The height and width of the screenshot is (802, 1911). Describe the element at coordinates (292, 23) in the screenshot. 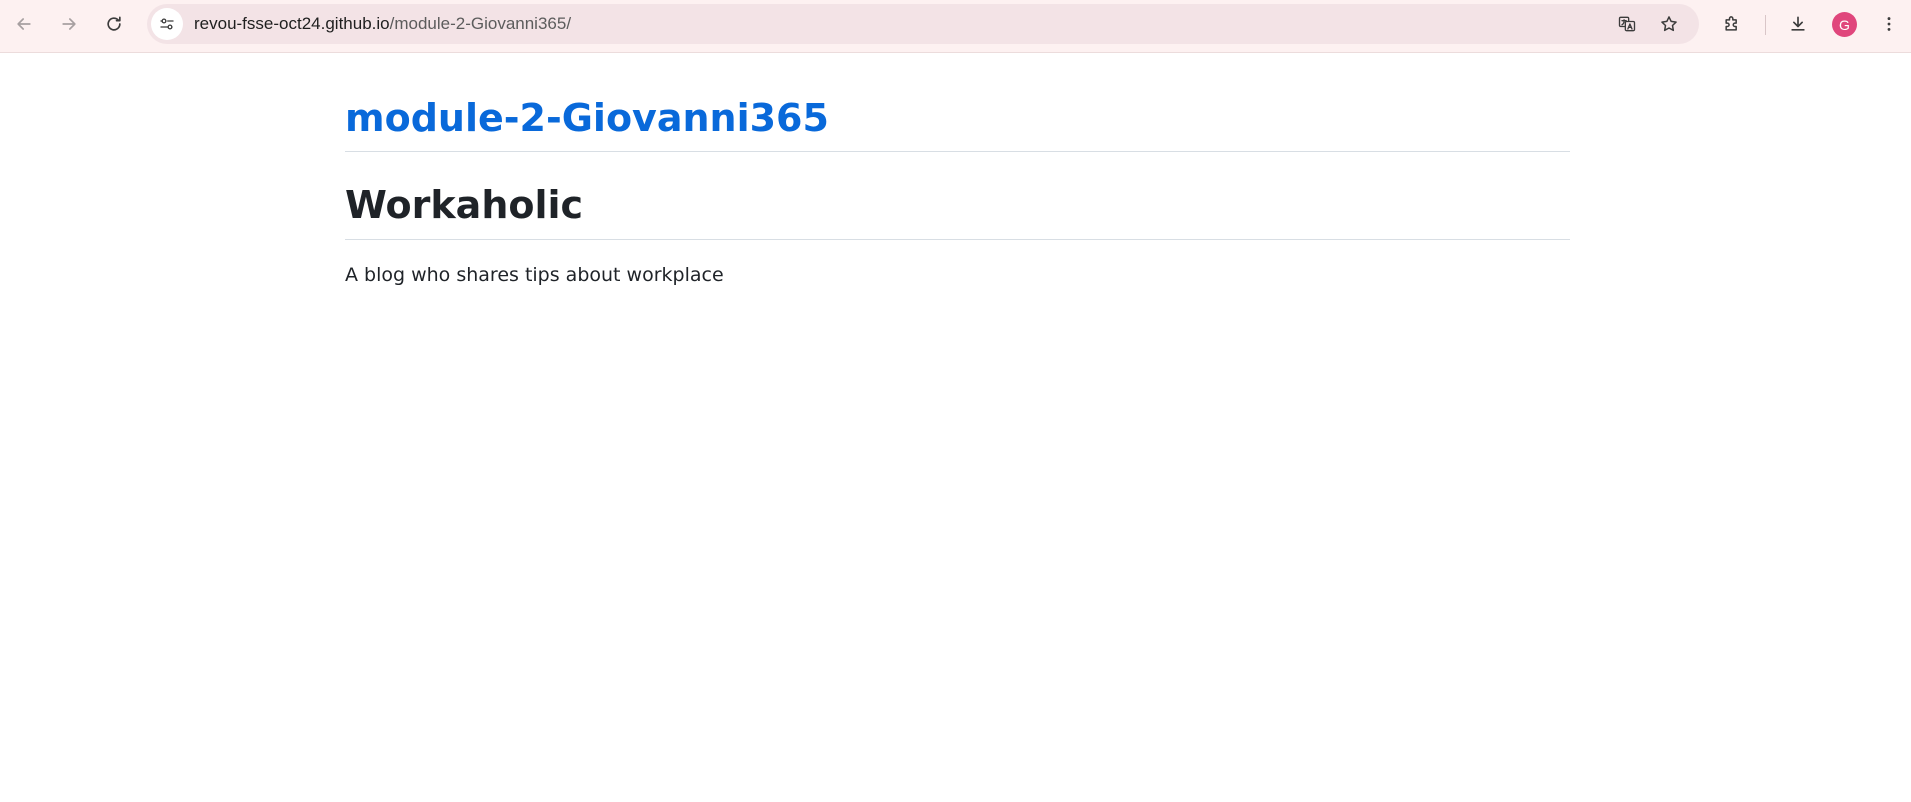

I see `url-host: revou-fsse-oct24.github.io` at that location.